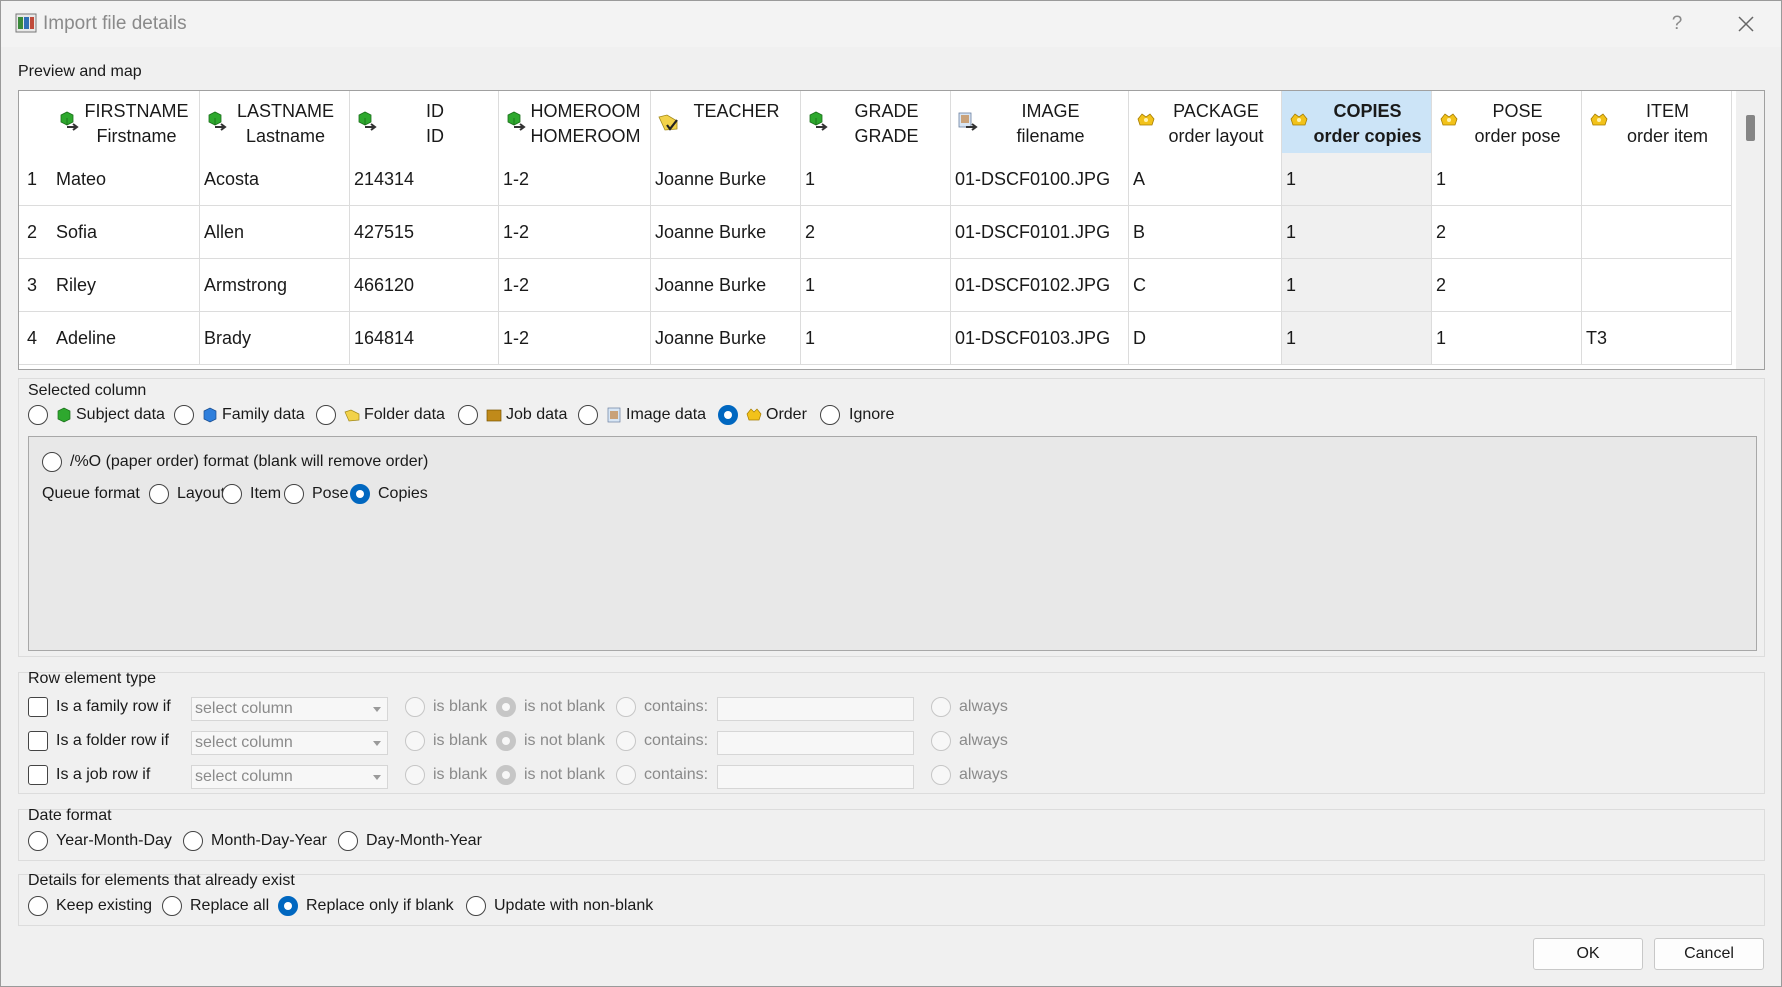  What do you see at coordinates (941, 741) in the screenshot?
I see `folder-always-radio` at bounding box center [941, 741].